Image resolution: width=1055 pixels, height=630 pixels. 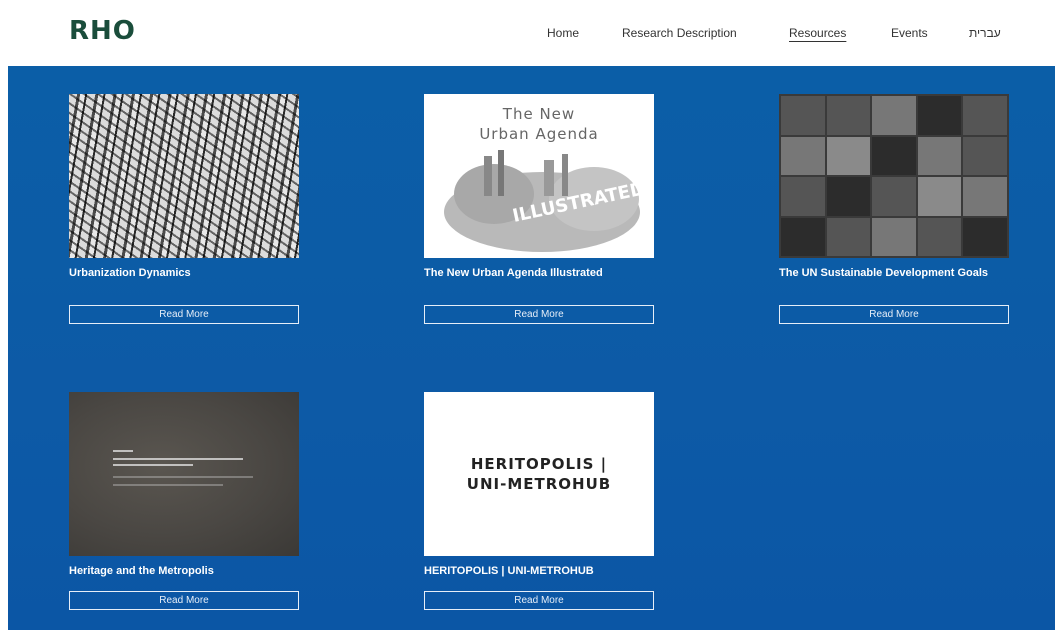 I want to click on nav-research-description: Research Description, so click(x=679, y=33).